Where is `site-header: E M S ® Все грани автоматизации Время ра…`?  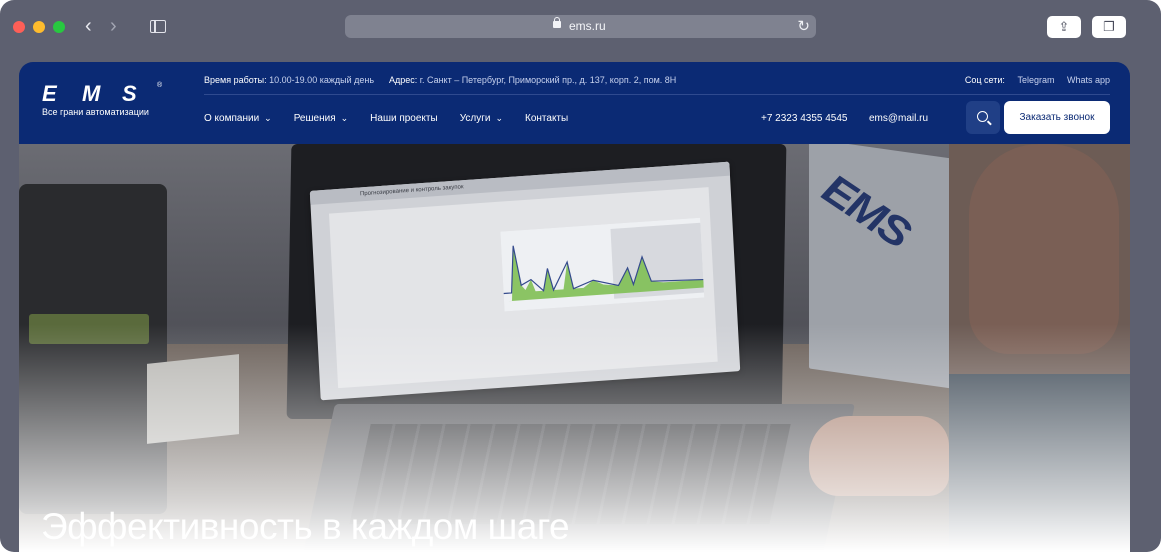 site-header: E M S ® Все грани автоматизации Время ра… is located at coordinates (574, 103).